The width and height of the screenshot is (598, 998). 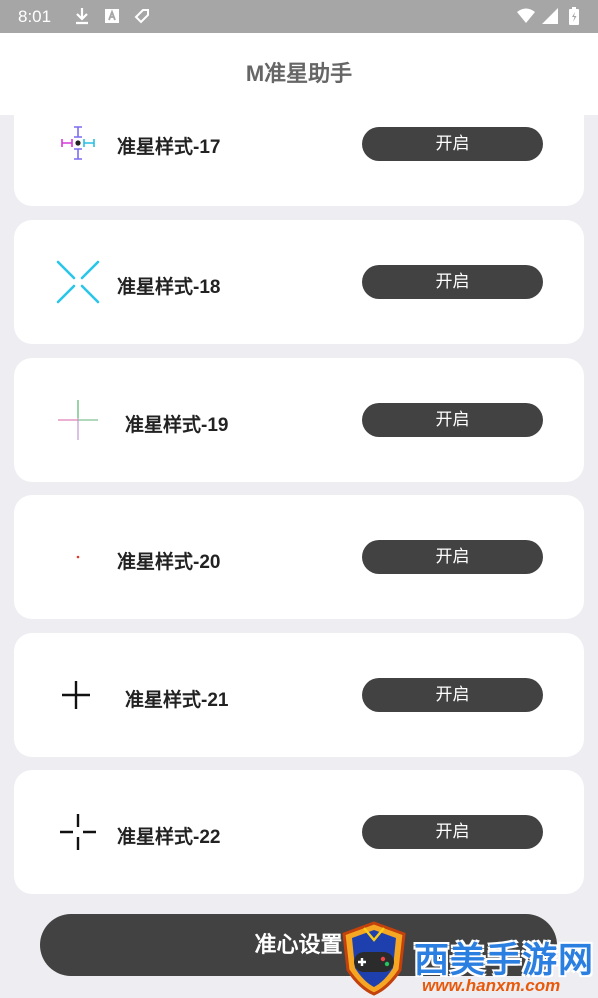 What do you see at coordinates (76, 695) in the screenshot?
I see `crosshair-style-21-icon` at bounding box center [76, 695].